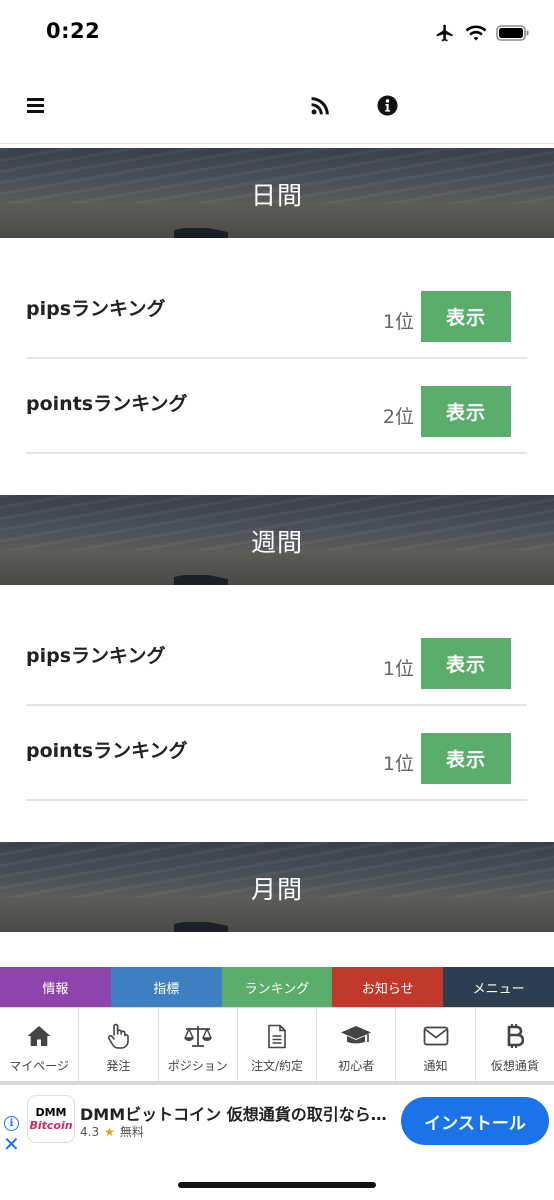 The image size is (554, 1200). I want to click on nav-label: 初心者, so click(356, 1066).